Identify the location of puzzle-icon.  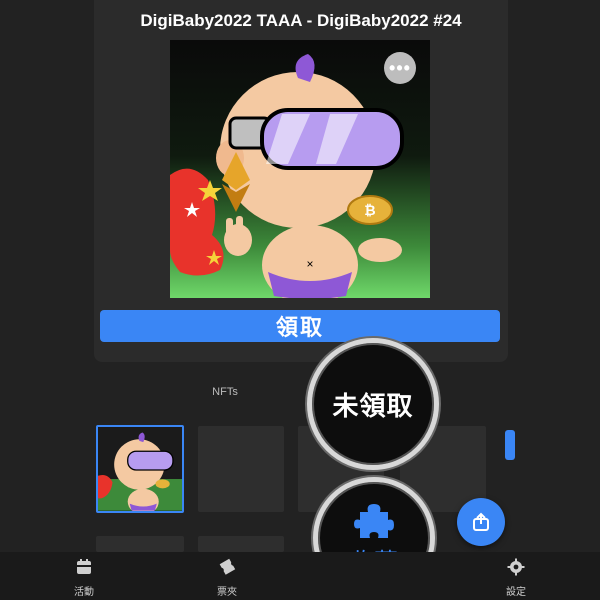
(374, 520).